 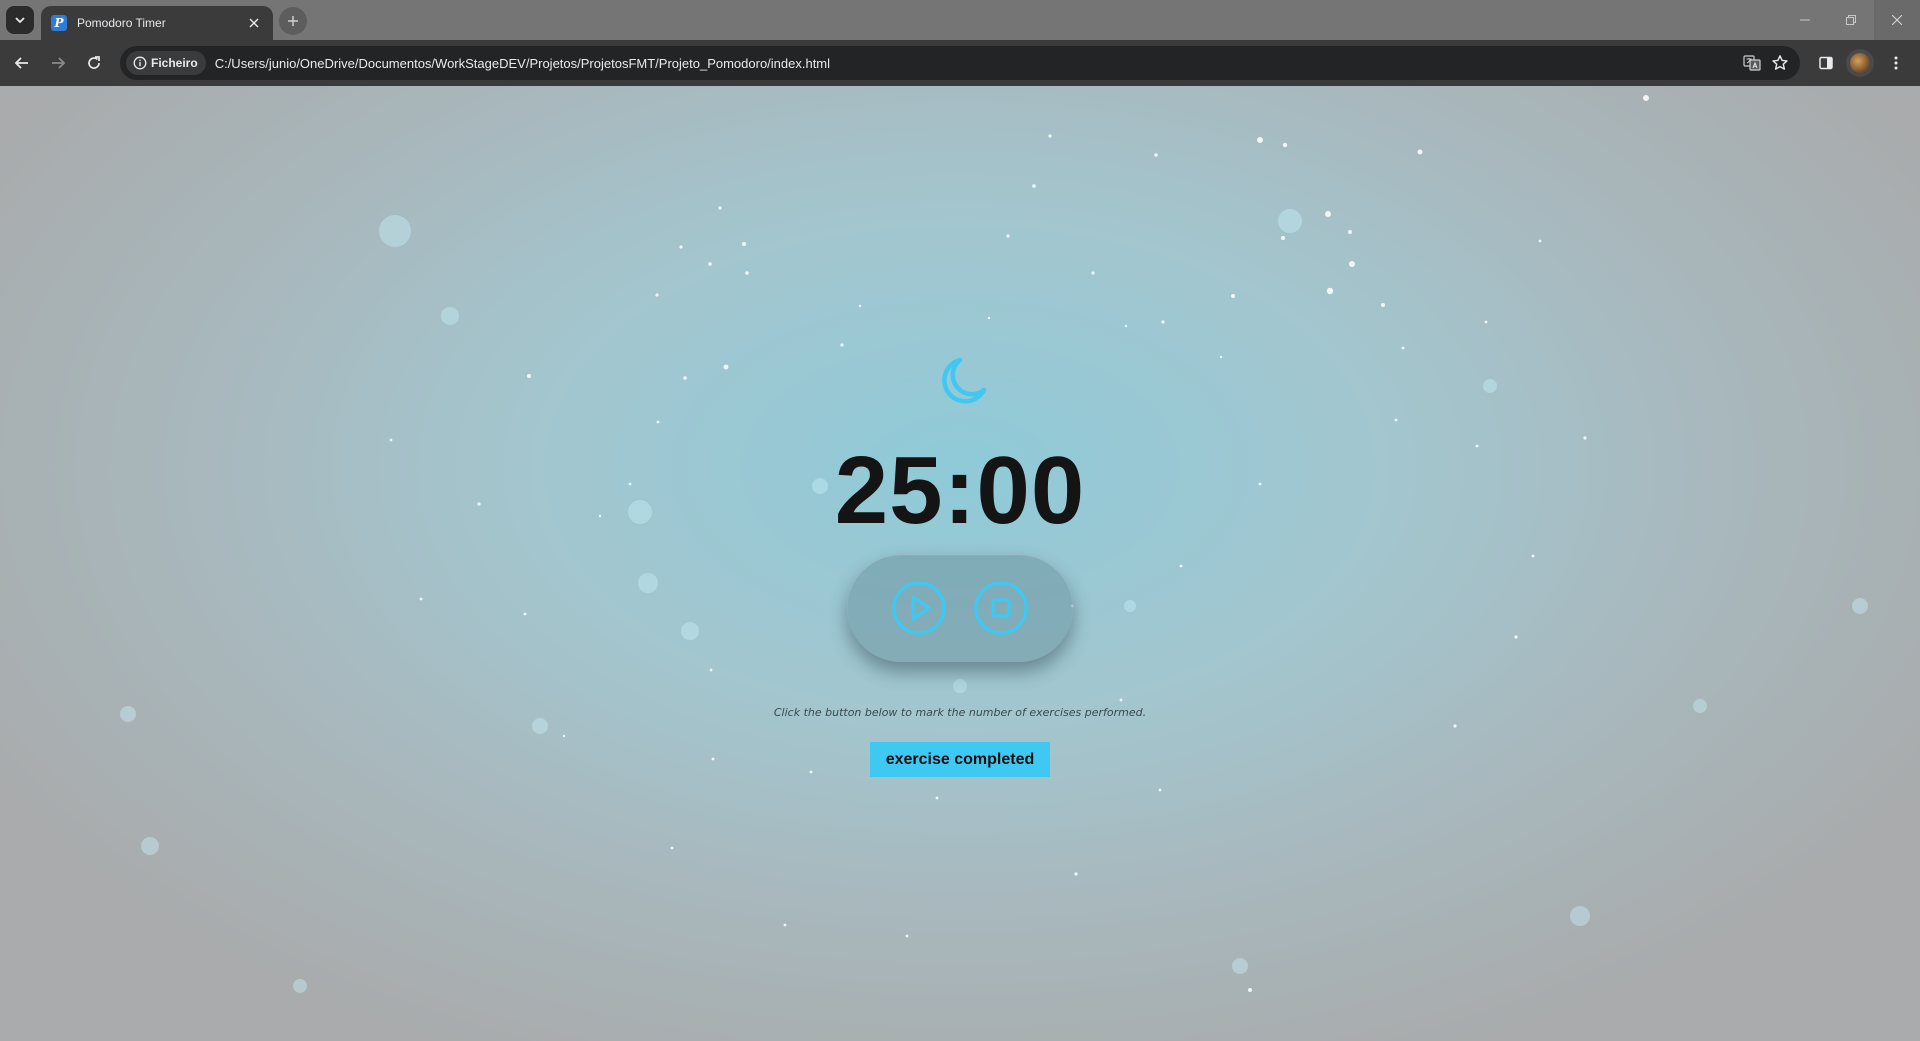 I want to click on back-icon, so click(x=21, y=63).